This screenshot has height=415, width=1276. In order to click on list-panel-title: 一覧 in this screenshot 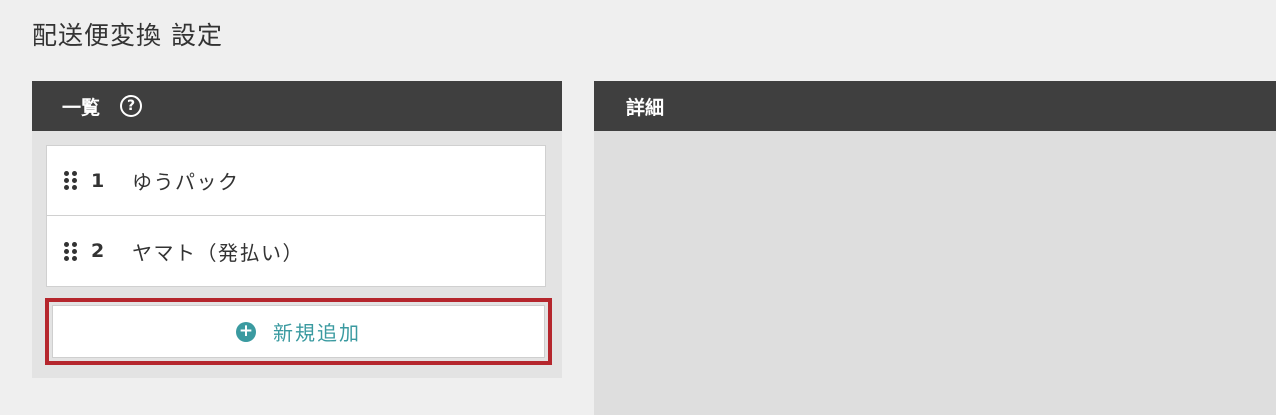, I will do `click(81, 107)`.